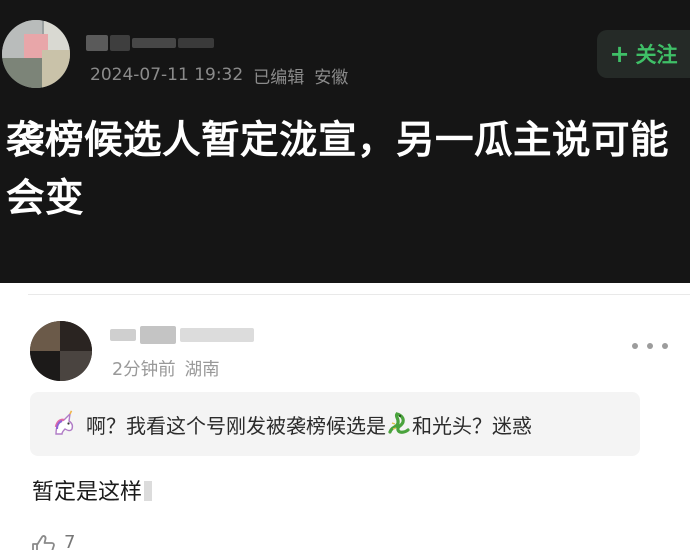  What do you see at coordinates (236, 425) in the screenshot?
I see `quote-text-part1: 啊？我看这个号刚发被袭榜候选是` at bounding box center [236, 425].